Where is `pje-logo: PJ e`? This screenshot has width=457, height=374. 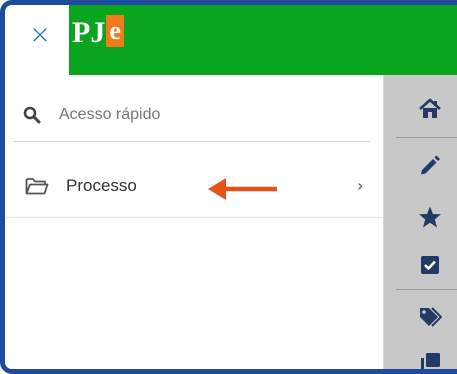
pje-logo: PJ e is located at coordinates (98, 33).